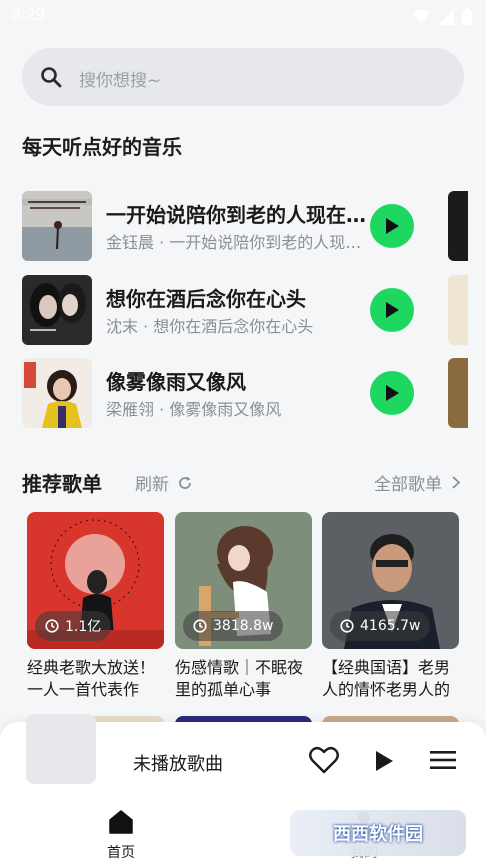 This screenshot has width=486, height=864. What do you see at coordinates (237, 215) in the screenshot?
I see `song-title: 一开始说陪你到老的人现在在哪` at bounding box center [237, 215].